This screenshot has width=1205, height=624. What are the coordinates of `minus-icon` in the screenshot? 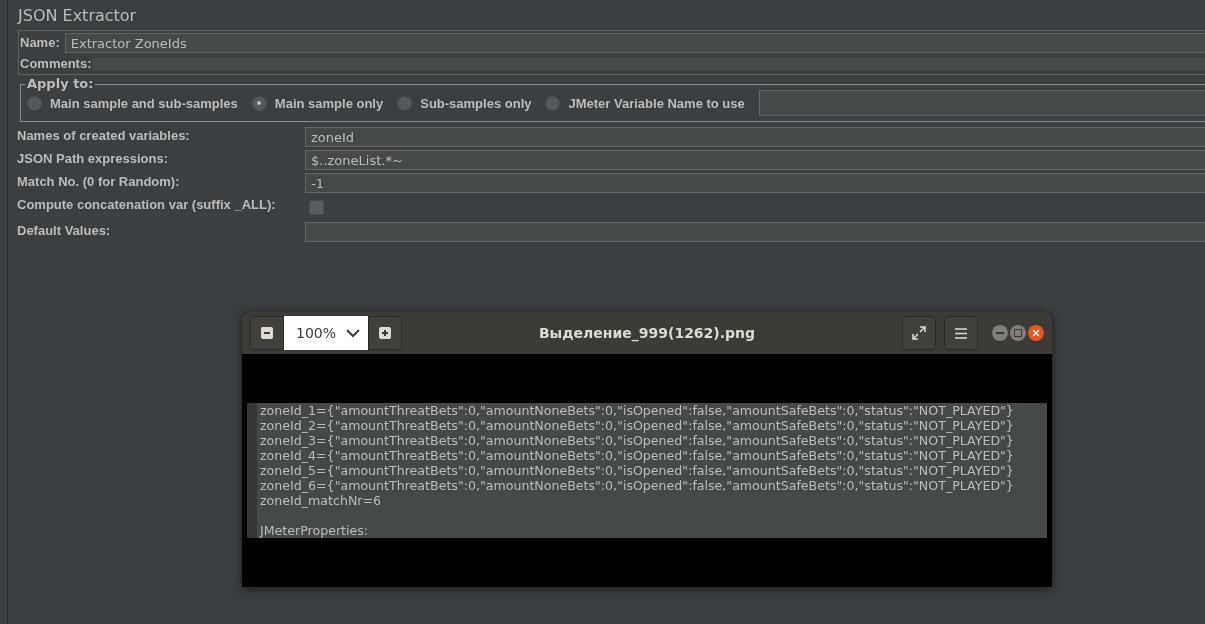 It's located at (267, 333).